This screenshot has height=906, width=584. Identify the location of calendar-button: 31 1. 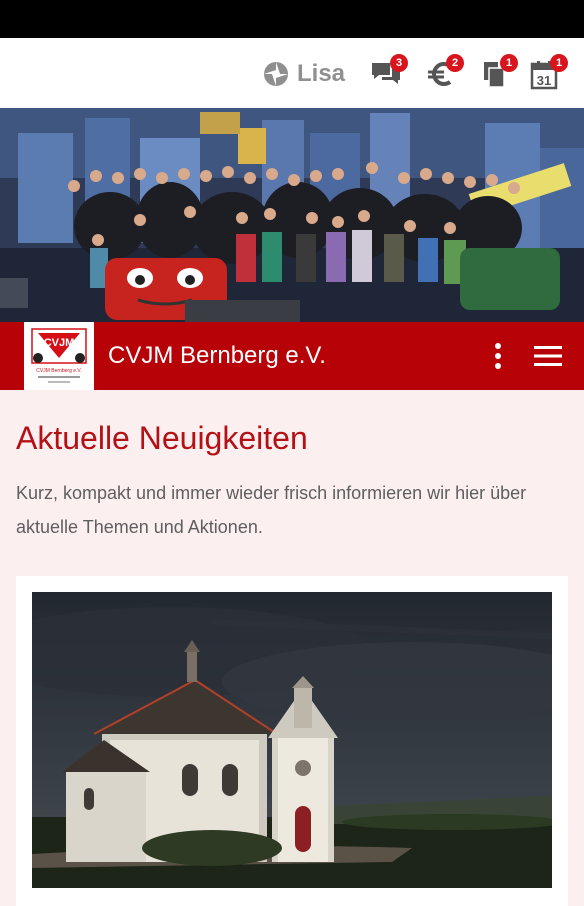
(547, 73).